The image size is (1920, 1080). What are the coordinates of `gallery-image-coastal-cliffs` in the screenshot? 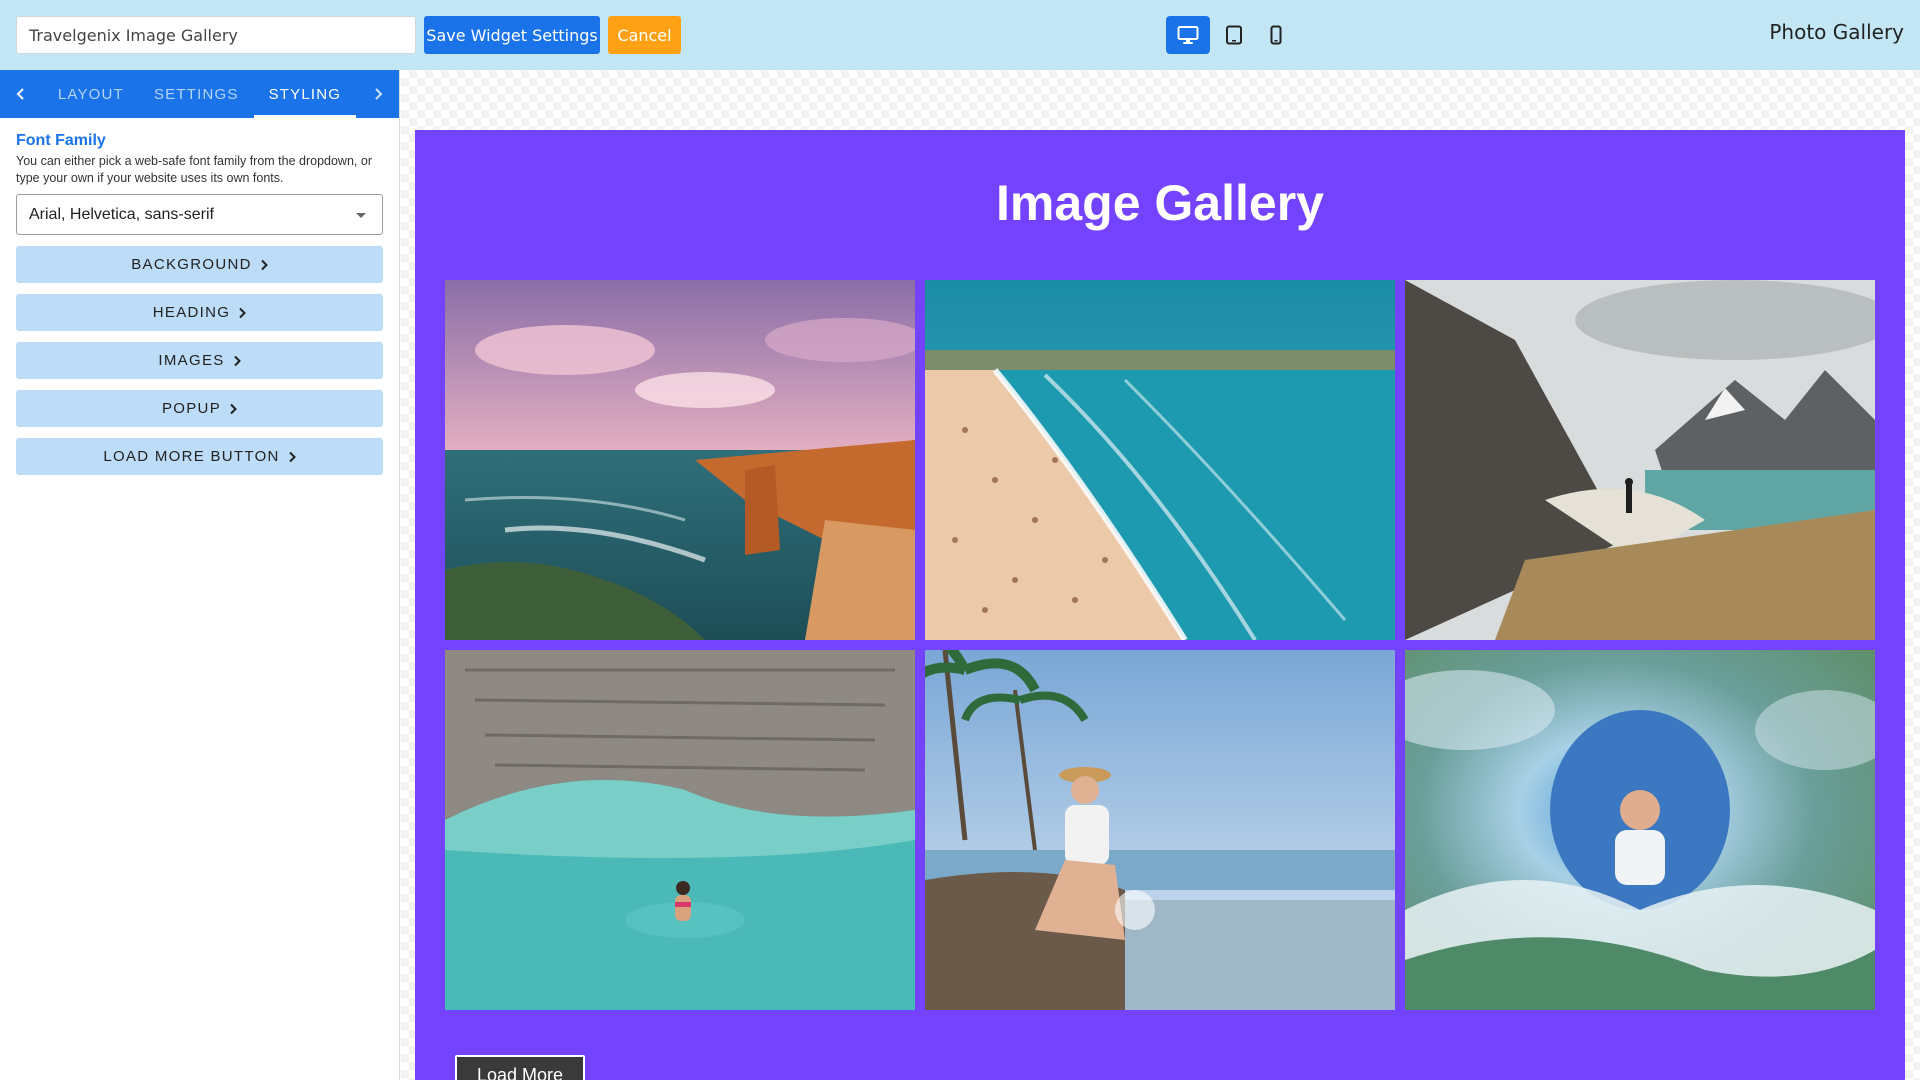 It's located at (680, 460).